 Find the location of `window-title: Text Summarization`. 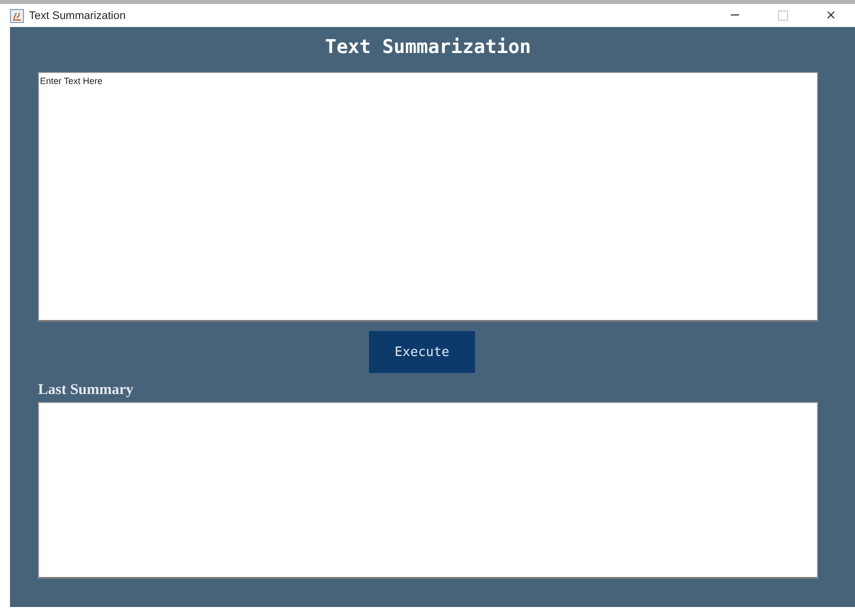

window-title: Text Summarization is located at coordinates (78, 16).